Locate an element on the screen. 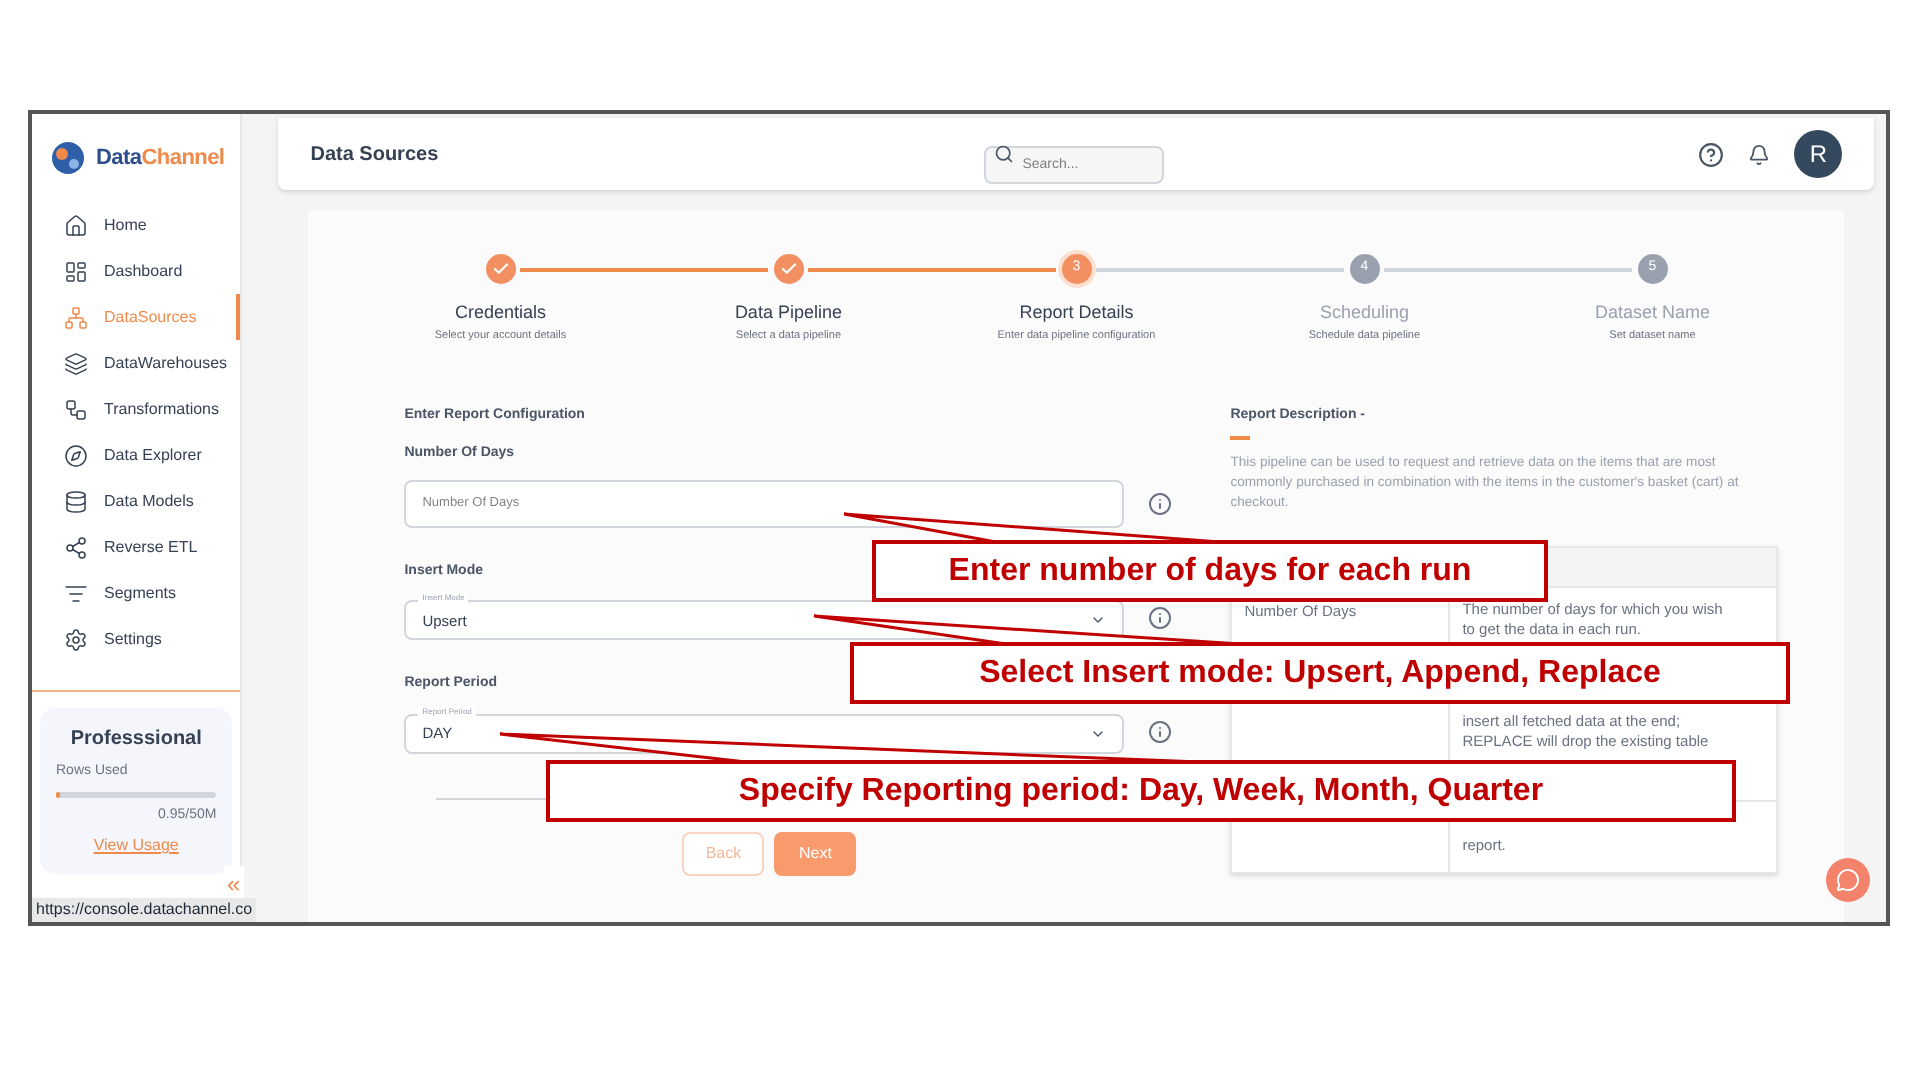 This screenshot has height=1080, width=1920. sidebar-item: Dashboard is located at coordinates (136, 271).